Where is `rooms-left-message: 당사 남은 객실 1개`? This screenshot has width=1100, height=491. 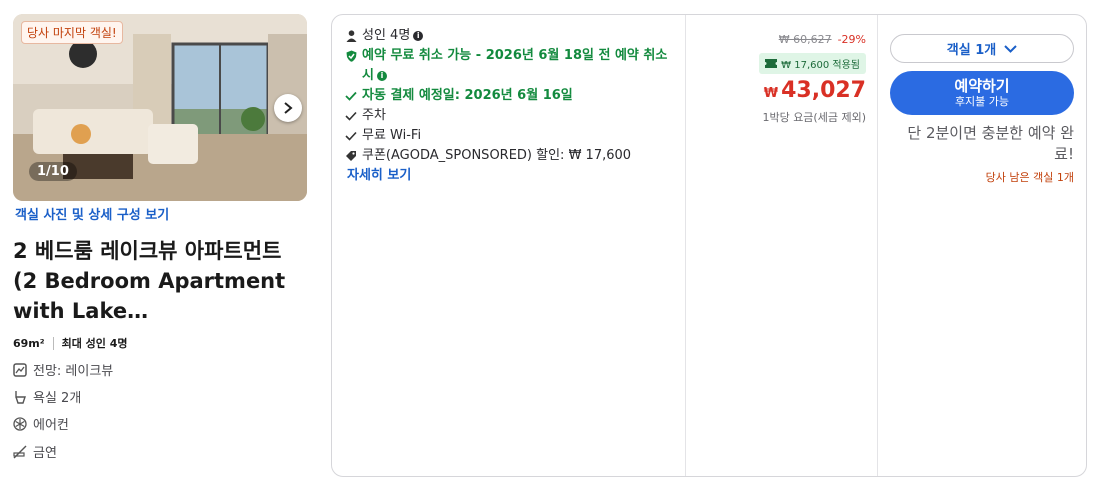
rooms-left-message: 당사 남은 객실 1개 is located at coordinates (1029, 177).